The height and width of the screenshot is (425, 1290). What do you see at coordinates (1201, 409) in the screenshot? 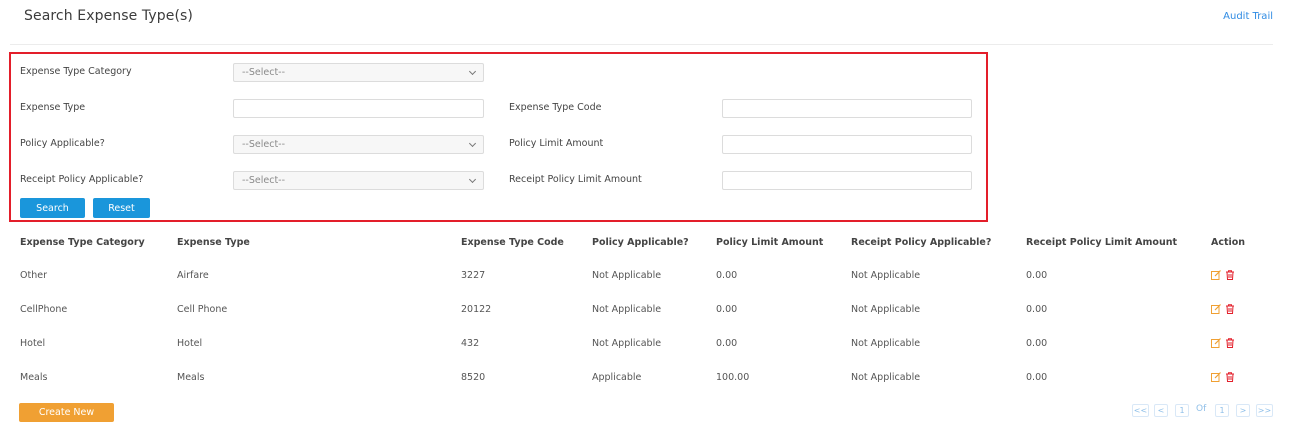
I see `pagination-of-label: Of` at bounding box center [1201, 409].